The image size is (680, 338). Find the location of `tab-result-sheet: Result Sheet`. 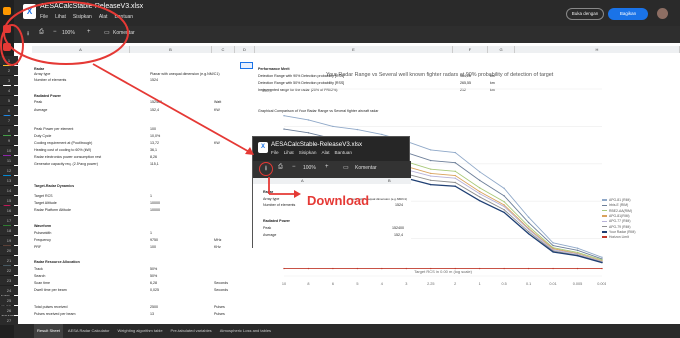

tab-result-sheet: Result Sheet is located at coordinates (48, 331).